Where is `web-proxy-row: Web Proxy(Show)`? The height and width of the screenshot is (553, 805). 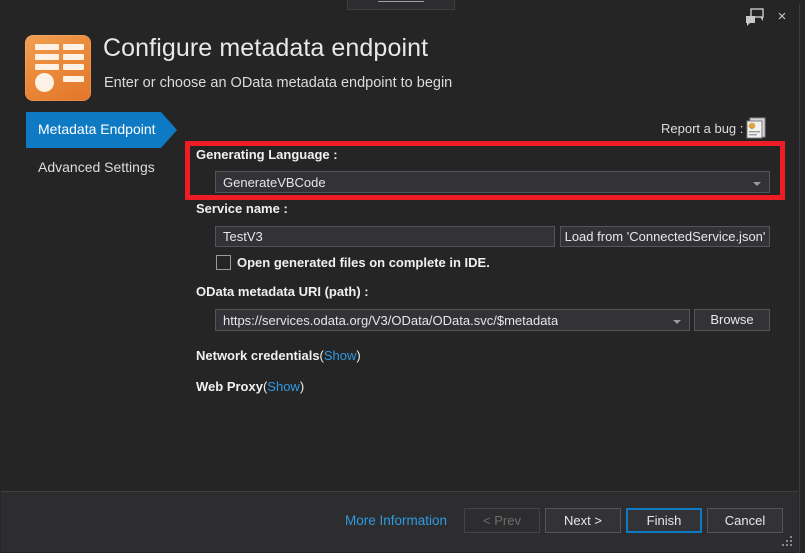
web-proxy-row: Web Proxy(Show) is located at coordinates (250, 386).